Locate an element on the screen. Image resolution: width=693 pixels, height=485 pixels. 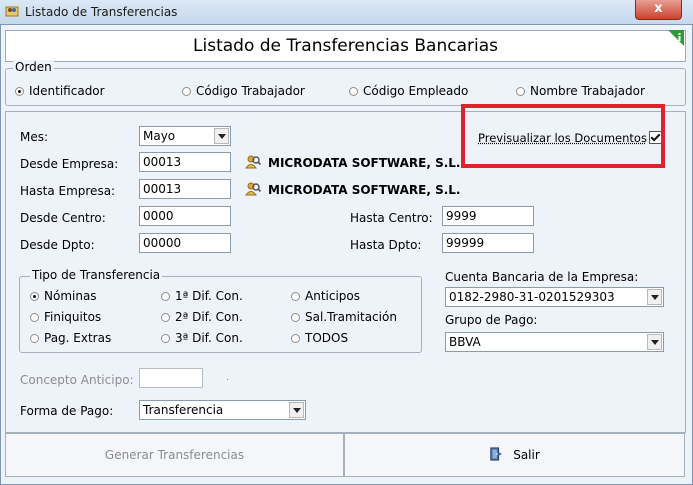
radio-label: Pag. Extras is located at coordinates (78, 338).